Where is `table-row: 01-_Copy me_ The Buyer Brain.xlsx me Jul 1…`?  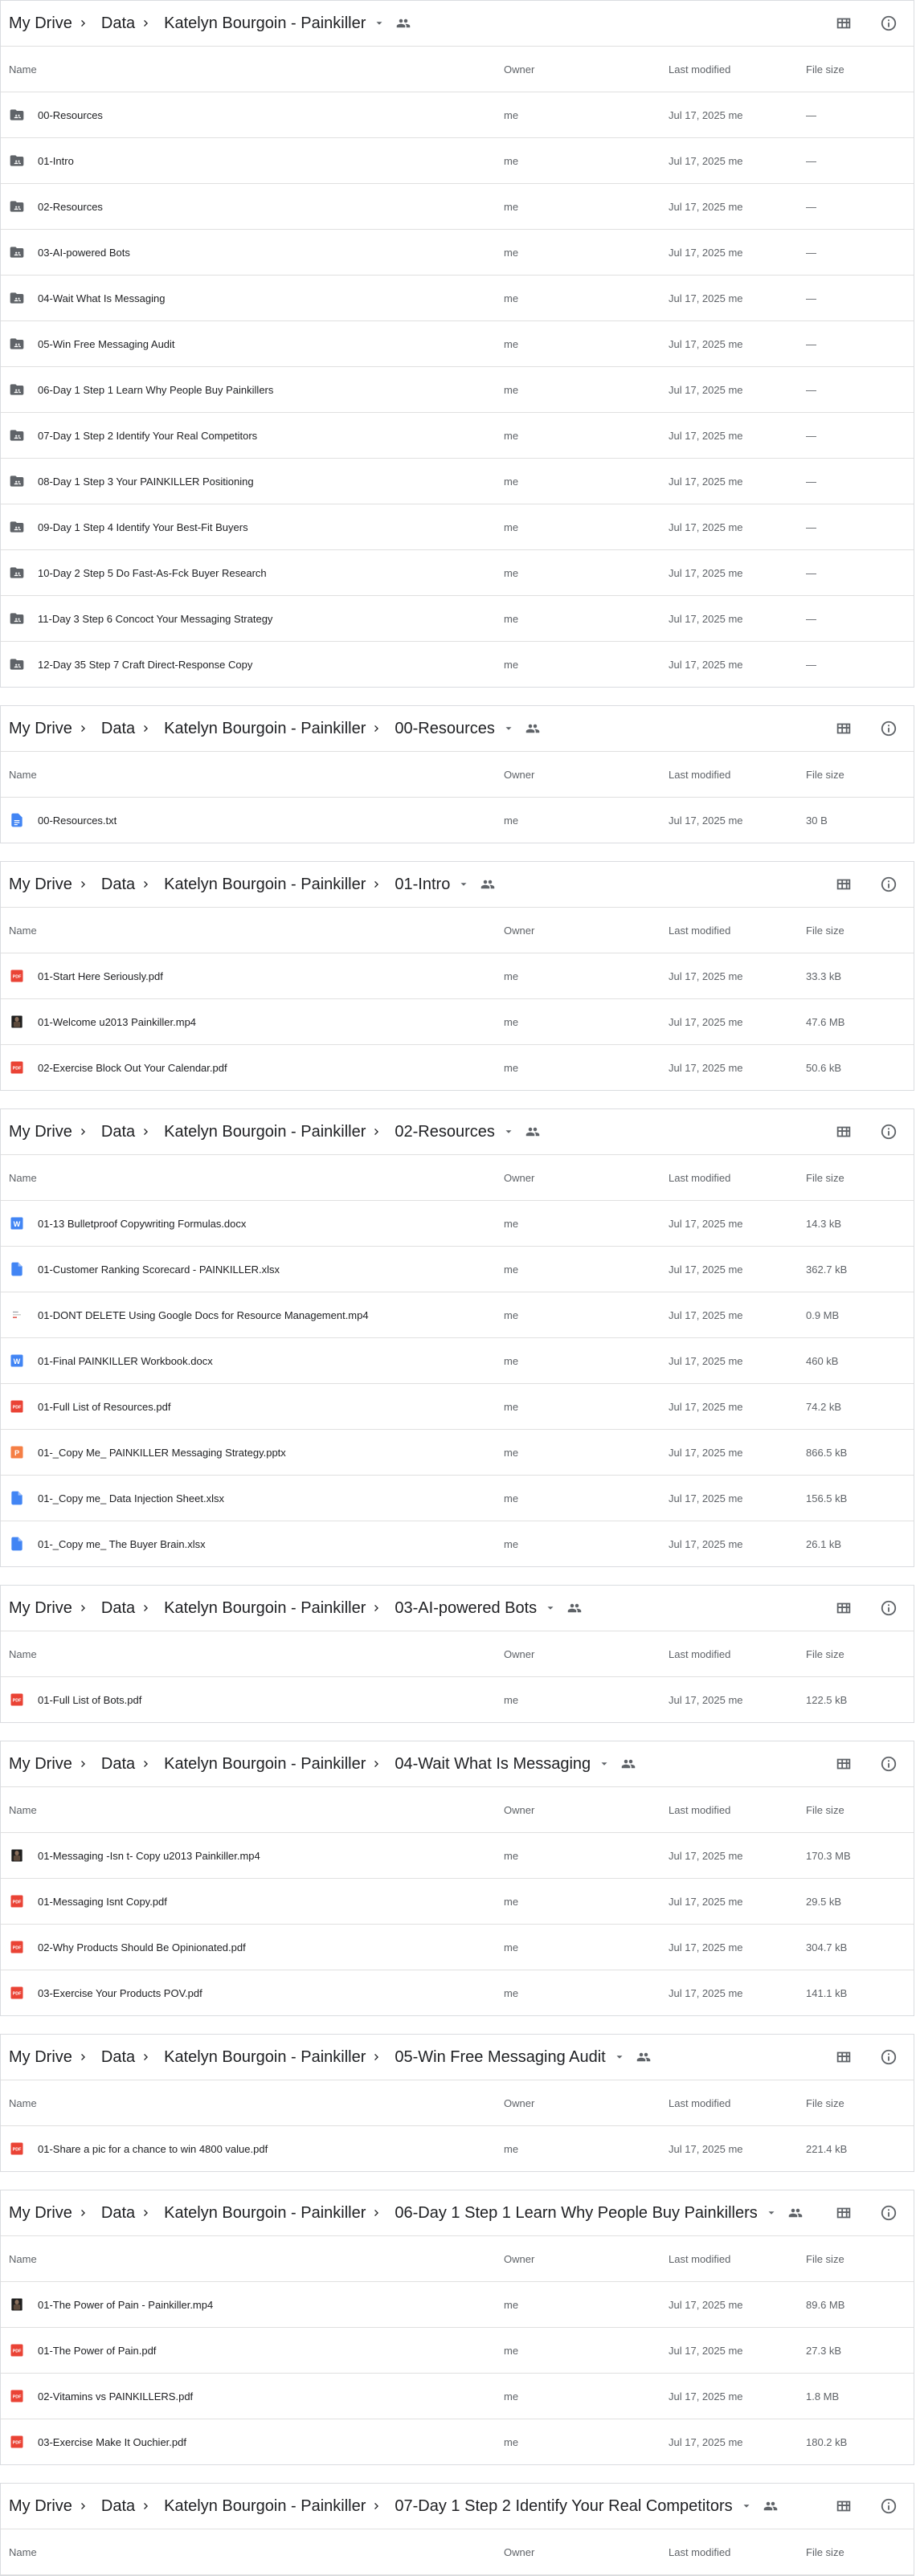
table-row: 01-_Copy me_ The Buyer Brain.xlsx me Jul 1… is located at coordinates (458, 1543).